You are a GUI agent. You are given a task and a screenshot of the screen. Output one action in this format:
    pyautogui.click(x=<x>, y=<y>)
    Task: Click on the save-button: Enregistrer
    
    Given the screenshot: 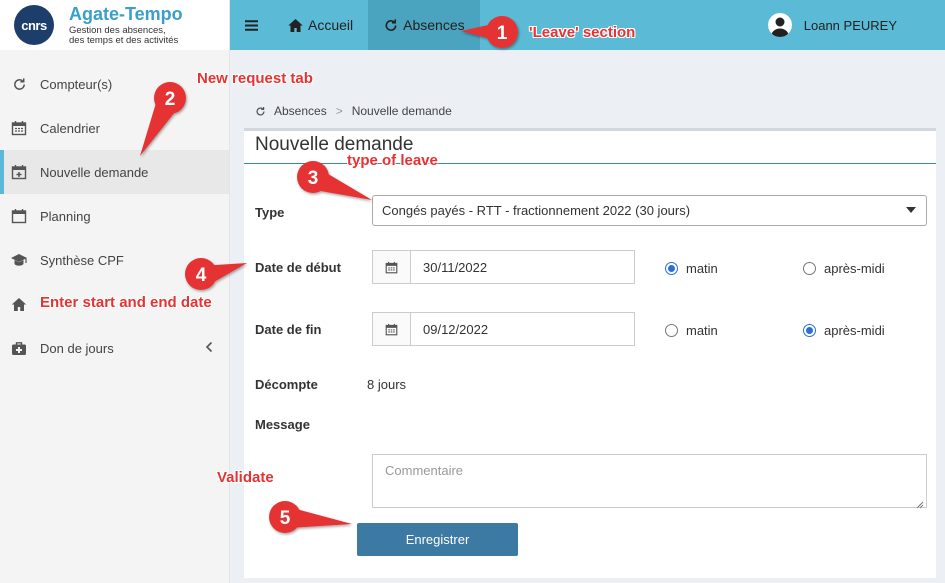 What is the action you would take?
    pyautogui.click(x=437, y=539)
    